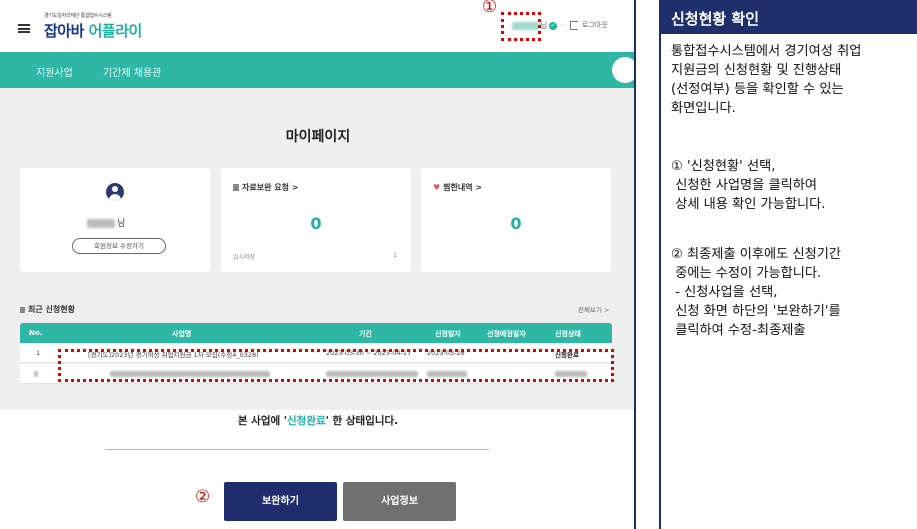  Describe the element at coordinates (756, 311) in the screenshot. I see `description-line: 신청 화면 하단의 '보완하기'를` at that location.